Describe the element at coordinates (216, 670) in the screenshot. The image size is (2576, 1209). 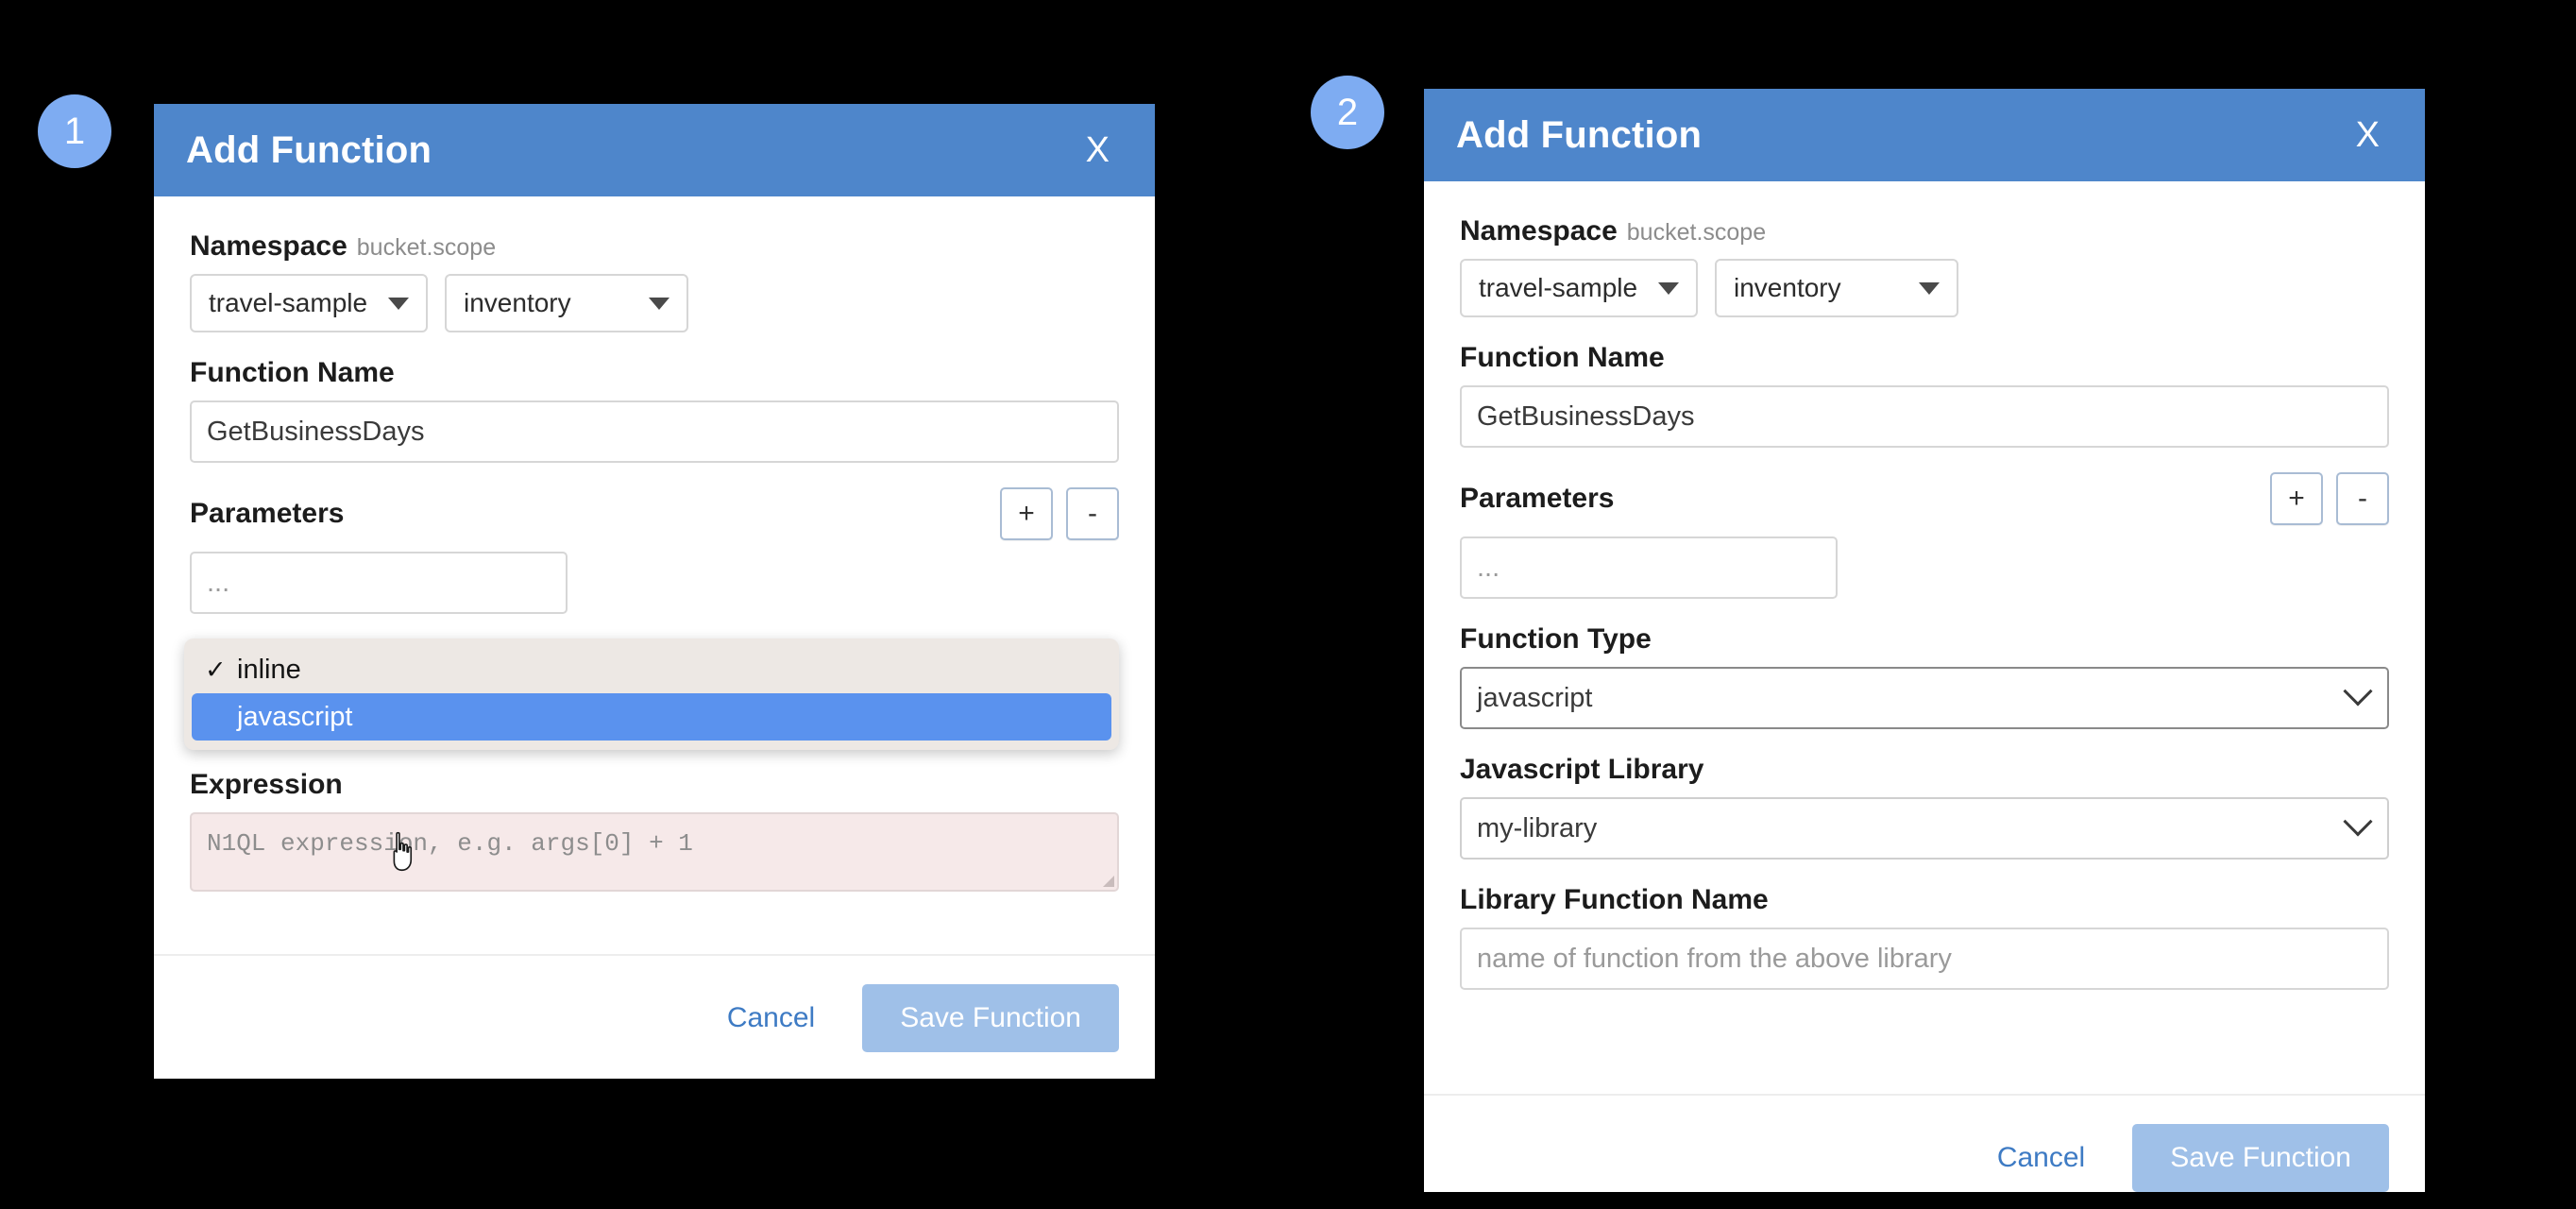
I see `check-icon: ✓` at that location.